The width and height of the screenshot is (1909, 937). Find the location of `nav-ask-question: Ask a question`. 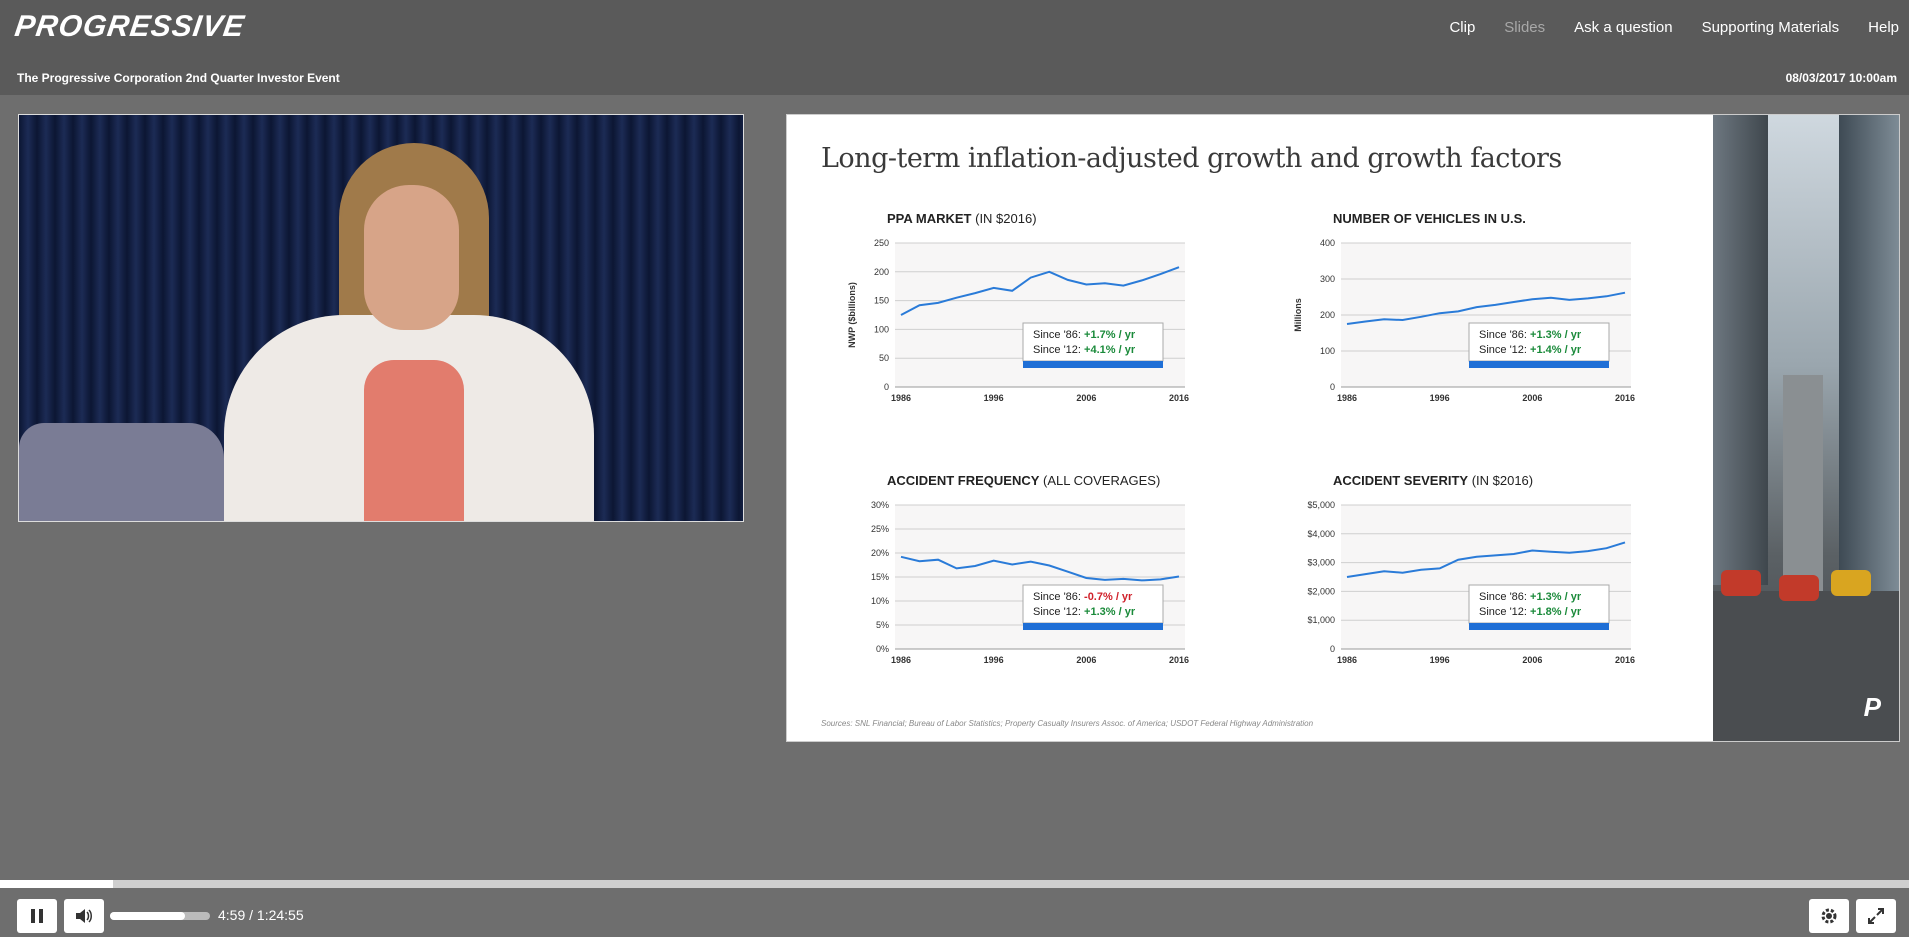

nav-ask-question: Ask a question is located at coordinates (1623, 27).